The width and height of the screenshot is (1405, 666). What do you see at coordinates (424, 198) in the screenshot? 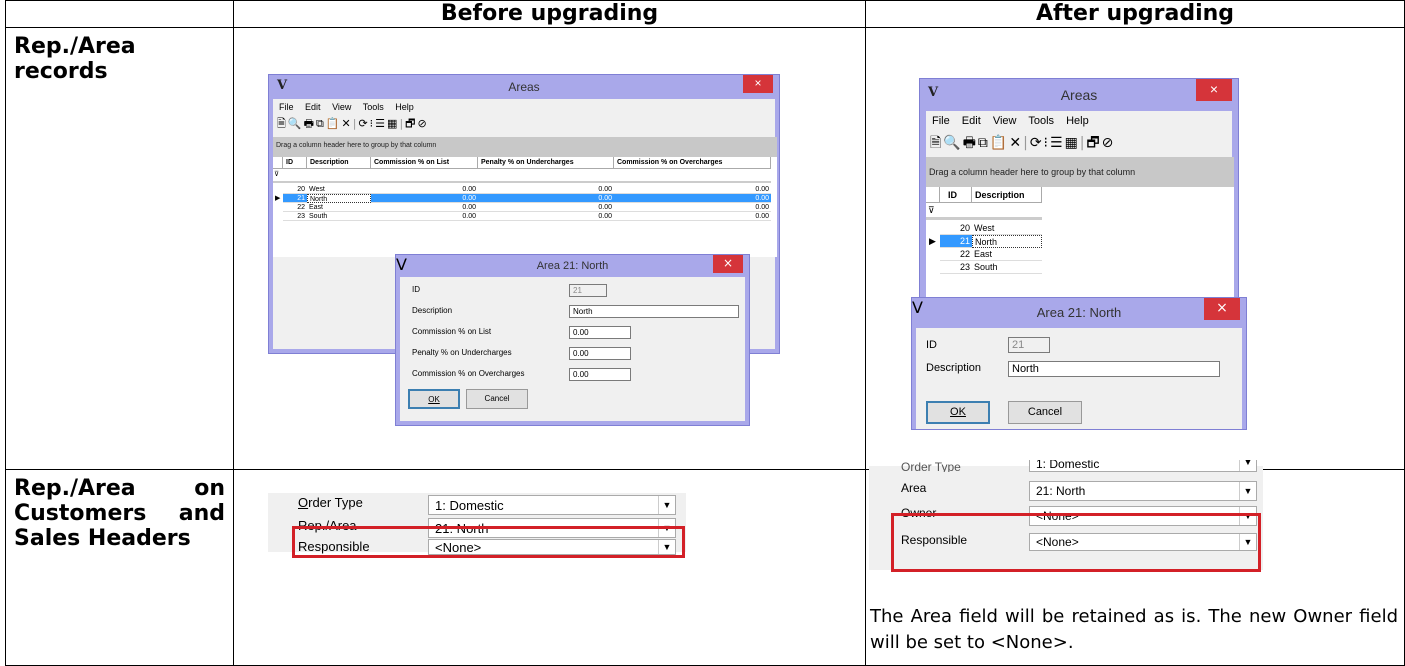
I see `cell-commission-list: 0.00` at bounding box center [424, 198].